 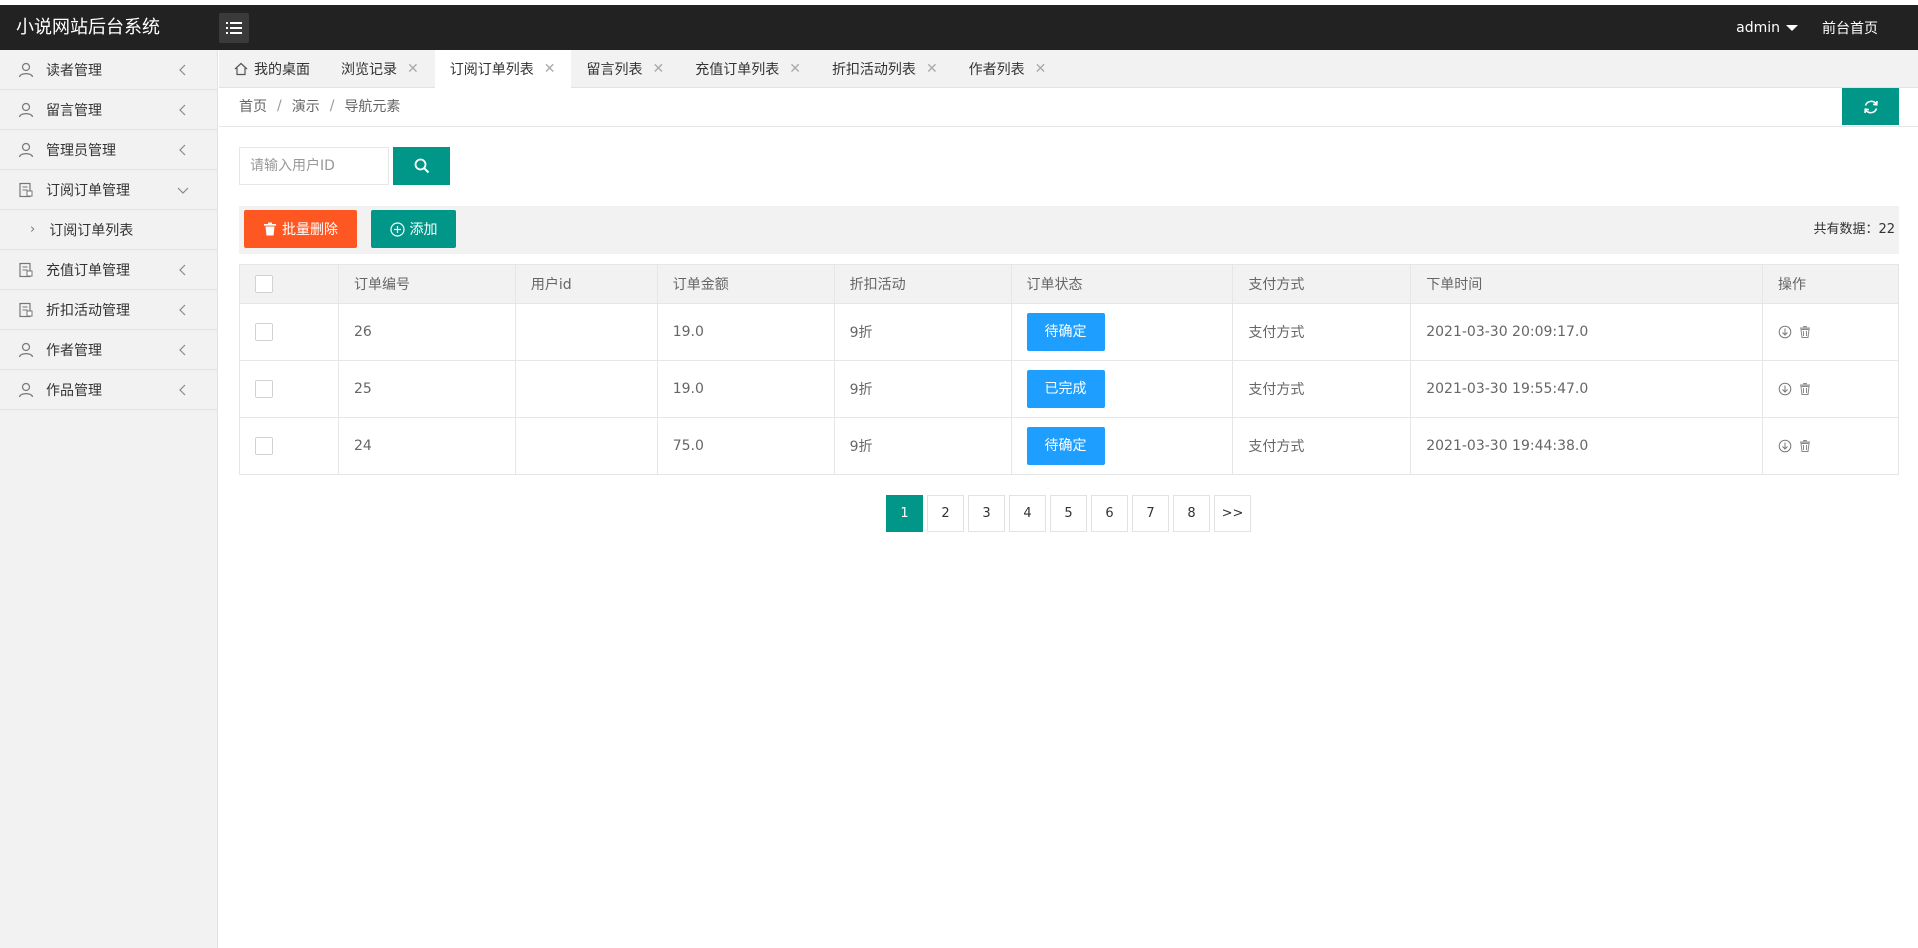 What do you see at coordinates (289, 284) in the screenshot?
I see `header-select-all` at bounding box center [289, 284].